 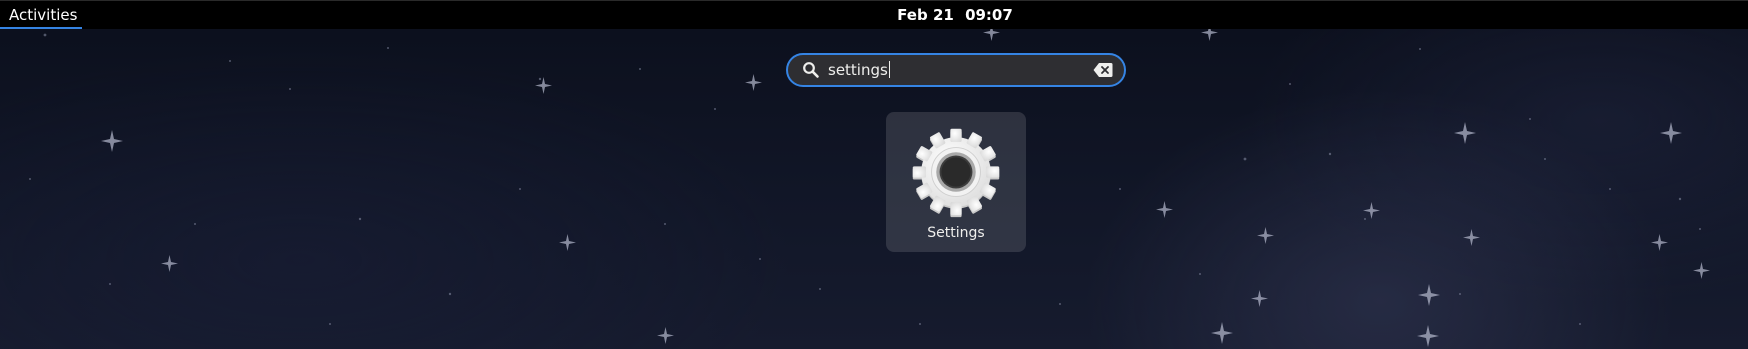 I want to click on text-cursor, so click(x=889, y=69).